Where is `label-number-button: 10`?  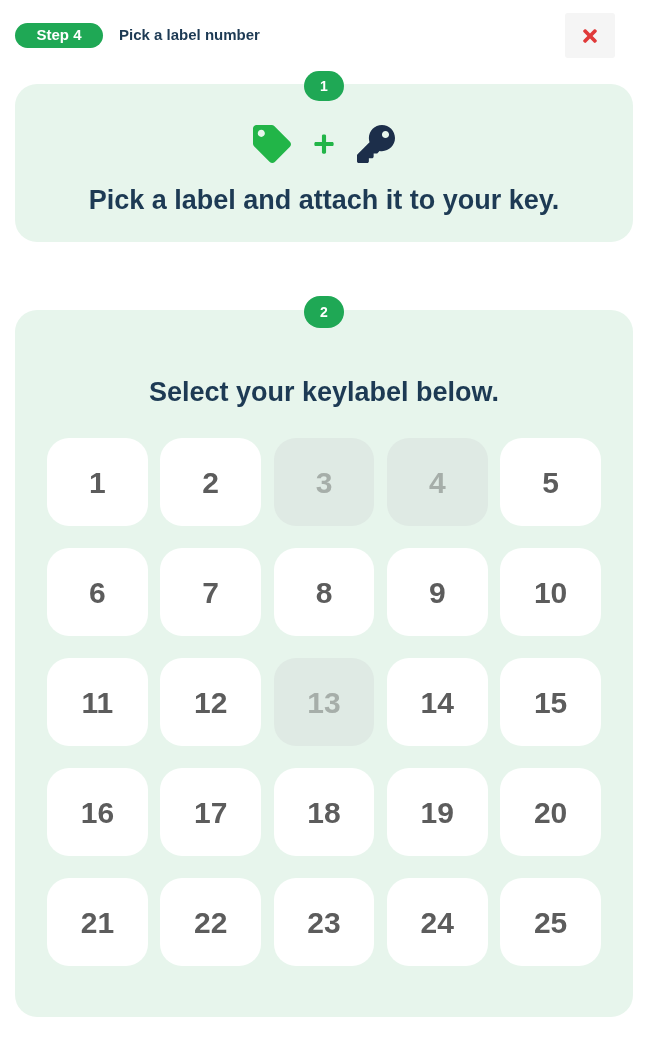
label-number-button: 10 is located at coordinates (550, 592).